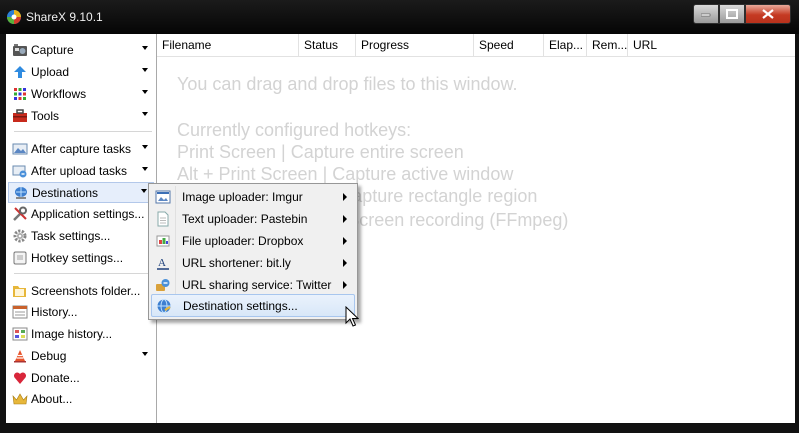 This screenshot has height=433, width=799. Describe the element at coordinates (81, 116) in the screenshot. I see `menu-tools: Tools` at that location.